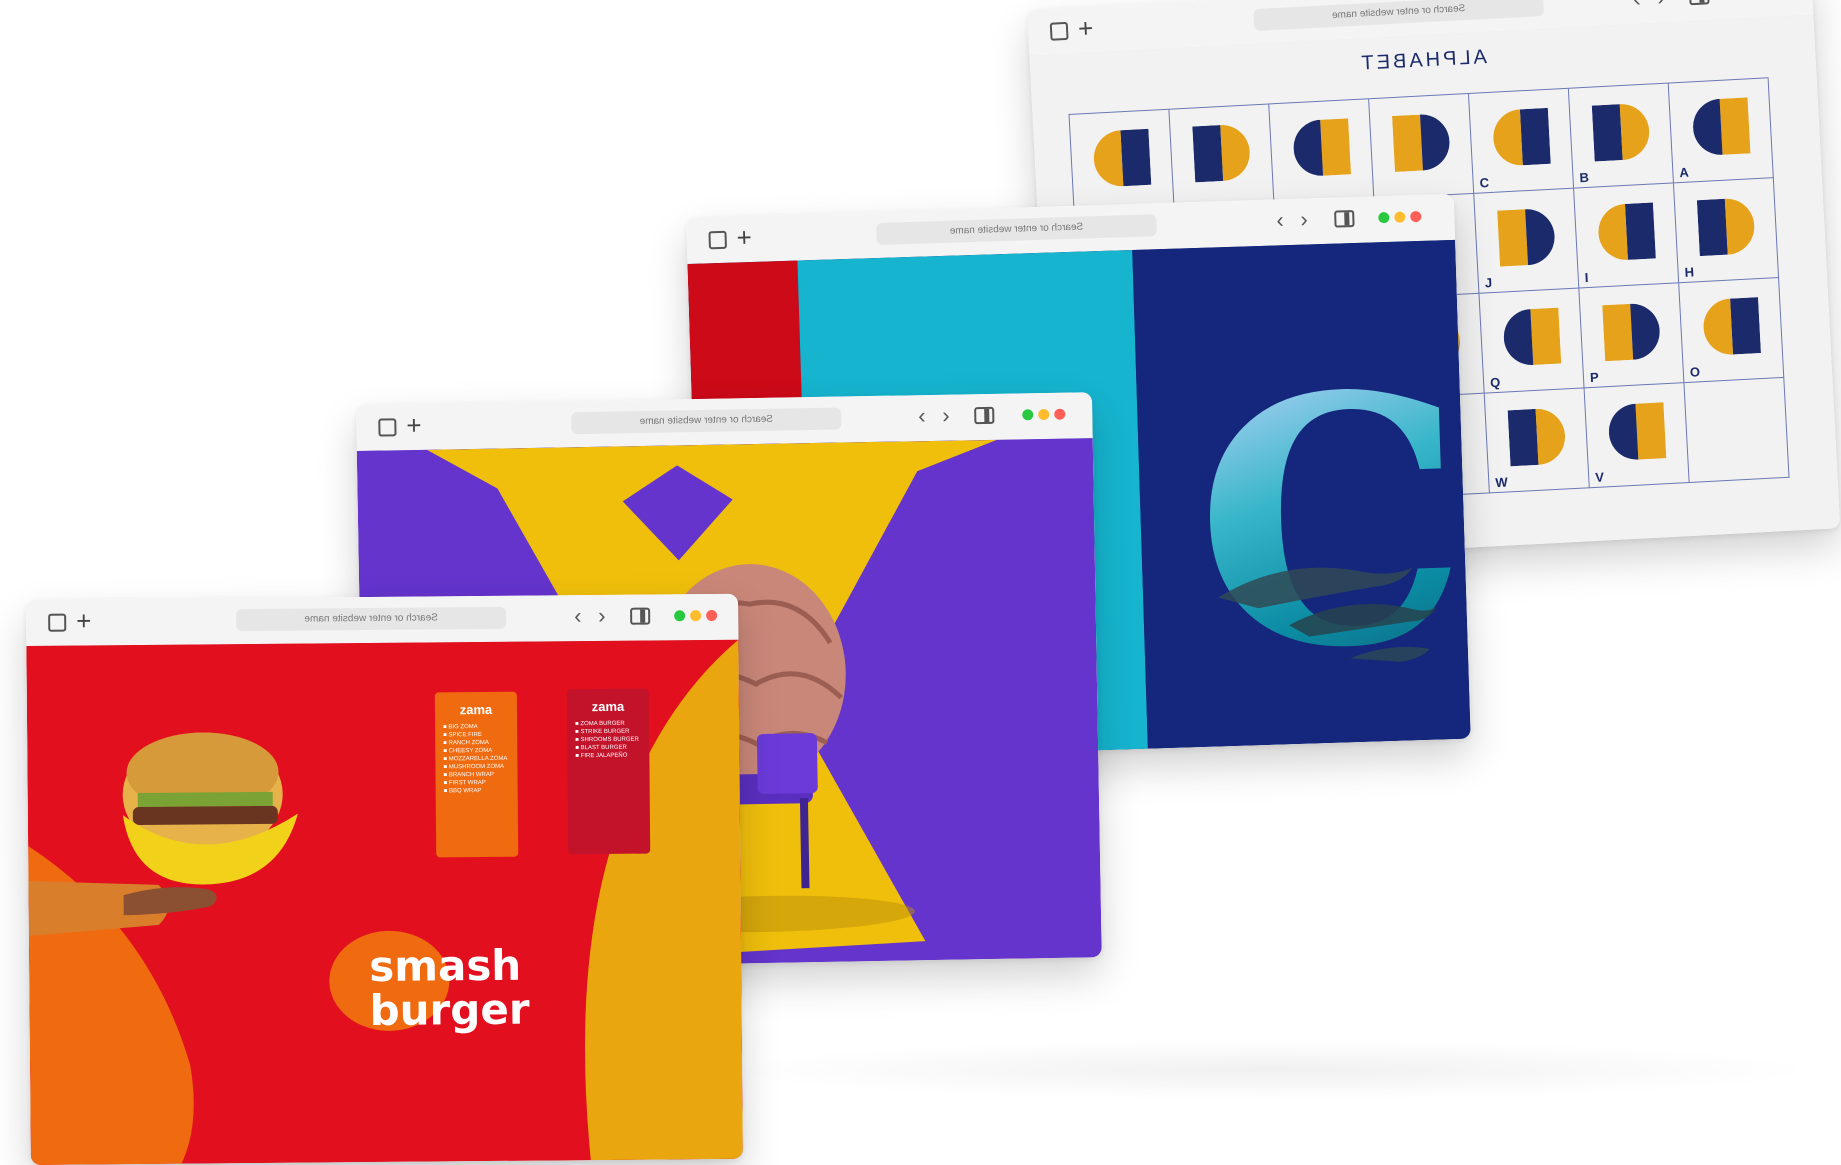  I want to click on menu-item: BBQ WRAP, so click(481, 791).